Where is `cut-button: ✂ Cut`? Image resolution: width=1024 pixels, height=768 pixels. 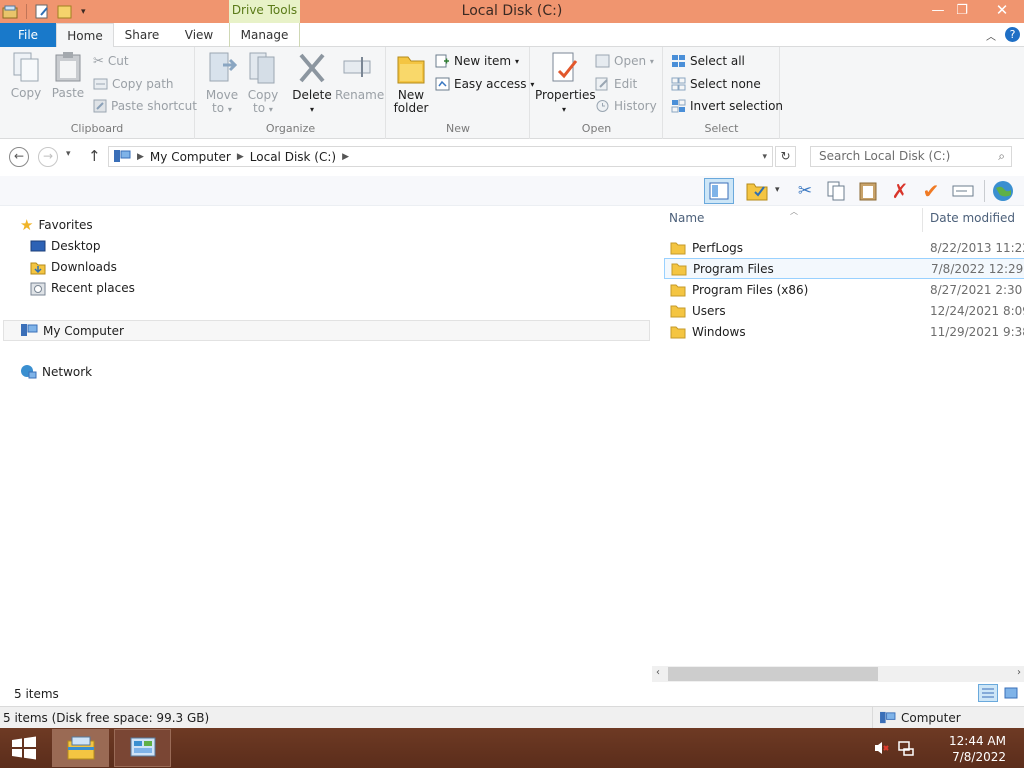
cut-button: ✂ Cut is located at coordinates (111, 61).